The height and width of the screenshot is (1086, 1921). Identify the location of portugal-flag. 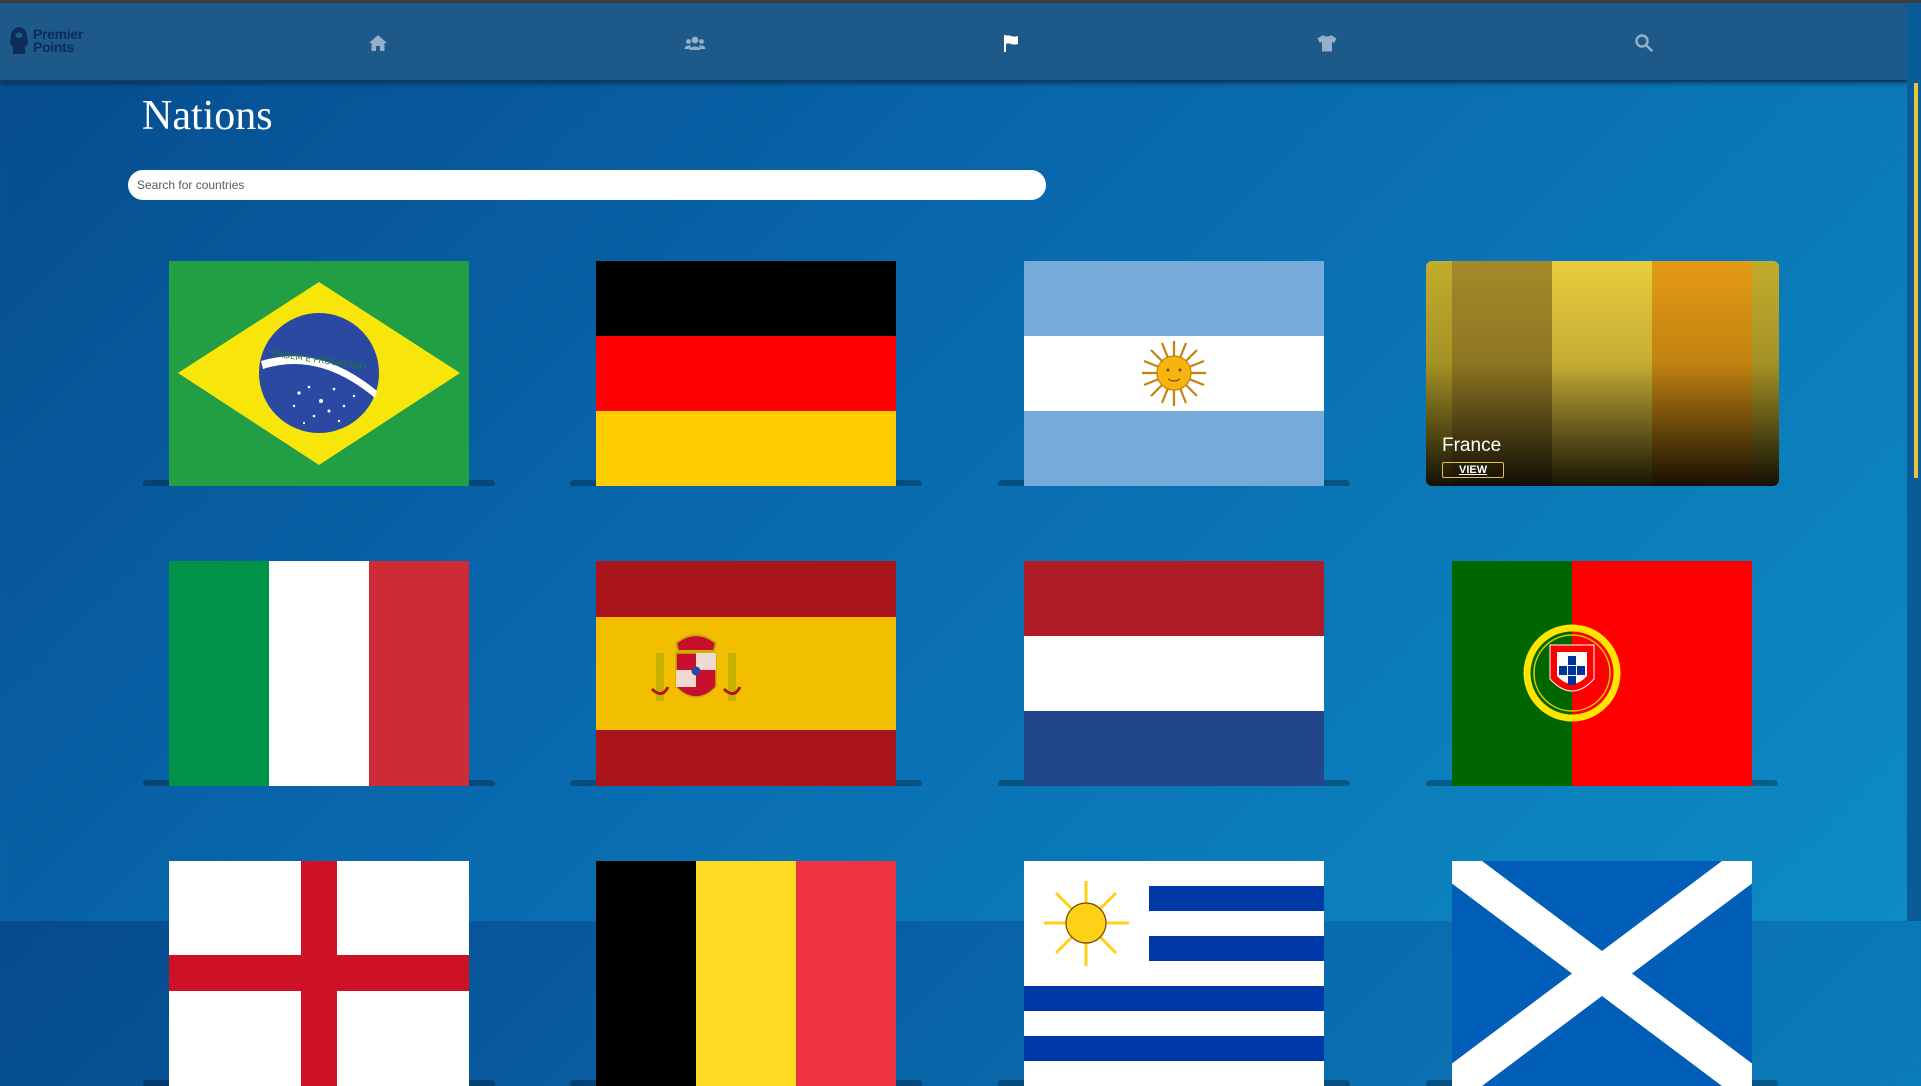
(1602, 673).